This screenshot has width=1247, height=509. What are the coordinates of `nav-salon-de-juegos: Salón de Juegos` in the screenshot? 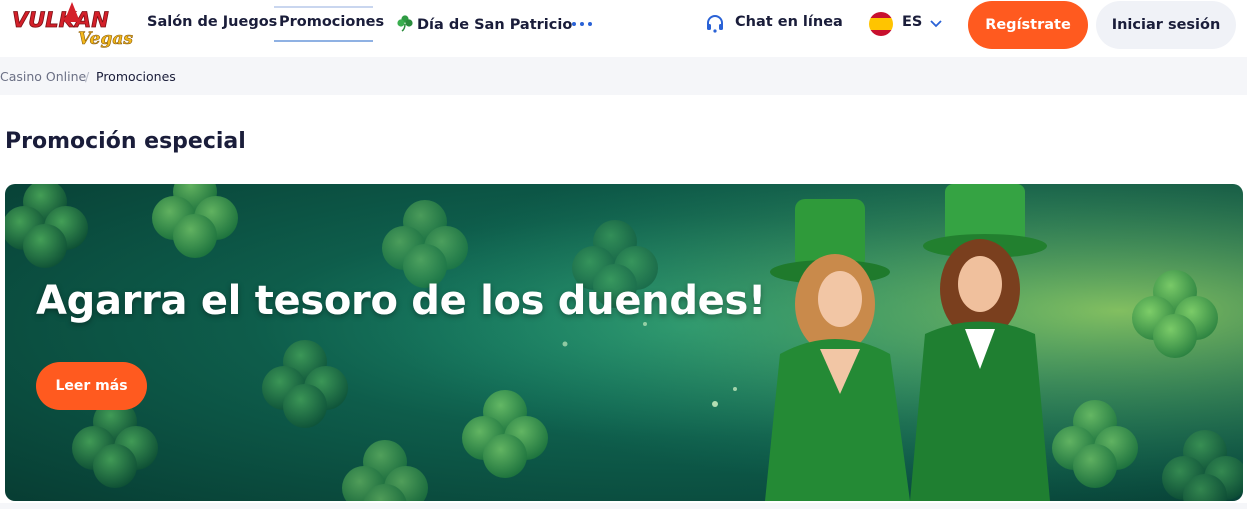 It's located at (212, 22).